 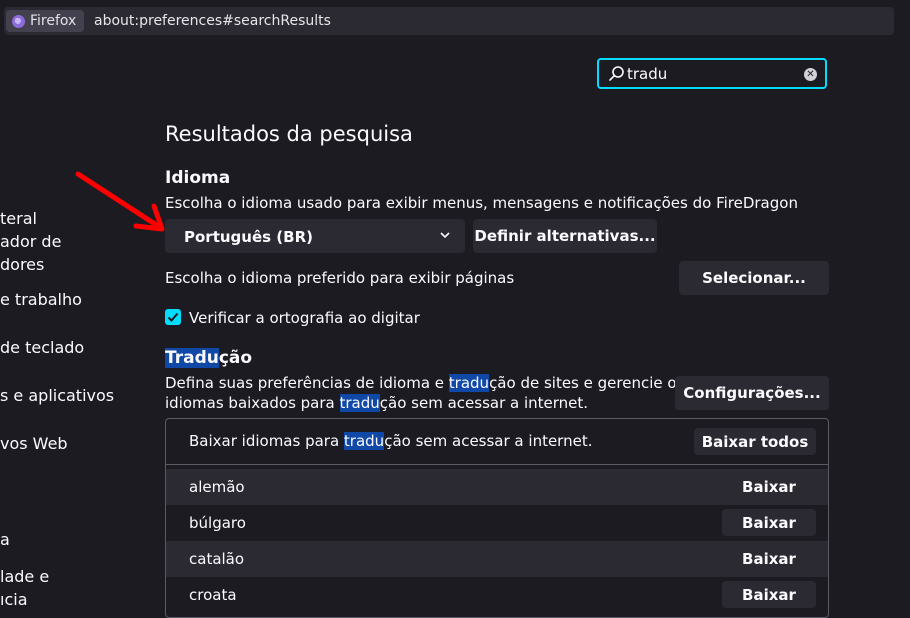 What do you see at coordinates (497, 523) in the screenshot?
I see `table-row: búlgaro Baixar` at bounding box center [497, 523].